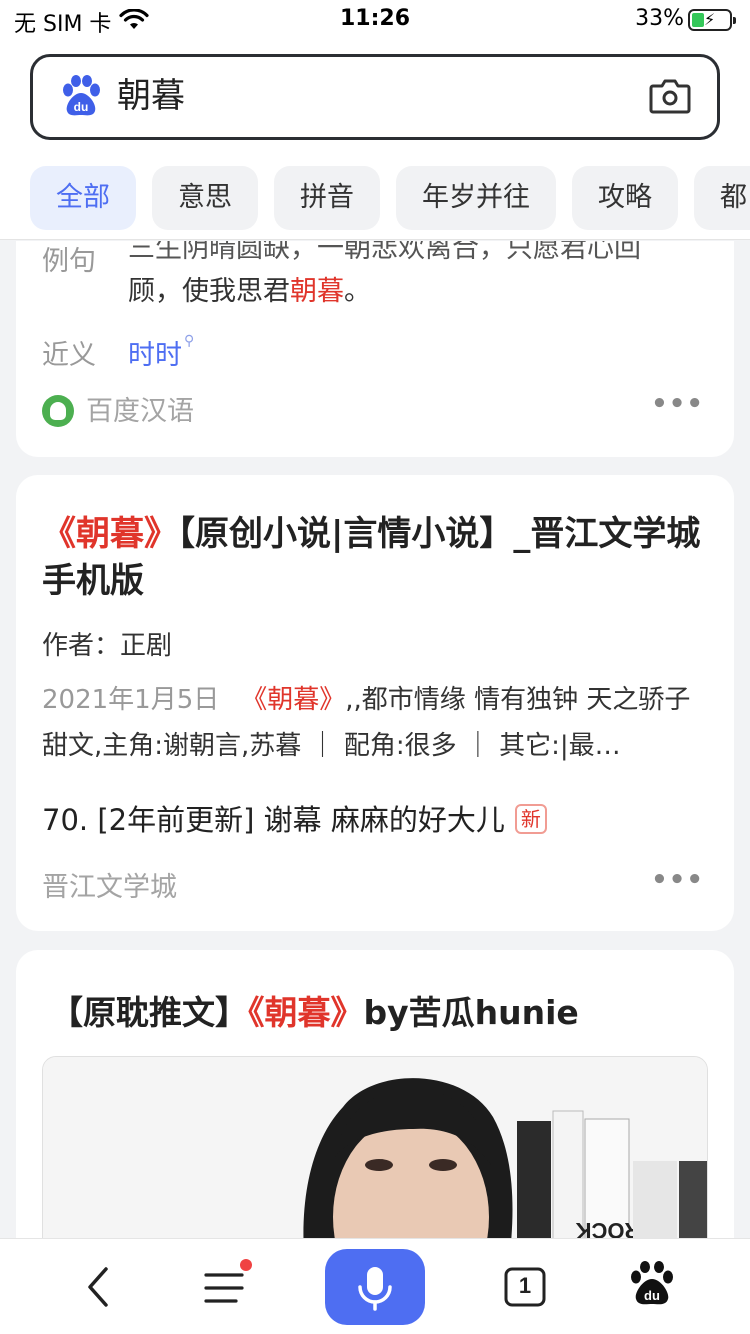  Describe the element at coordinates (608, 1228) in the screenshot. I see `svg-text: ROCK` at that location.